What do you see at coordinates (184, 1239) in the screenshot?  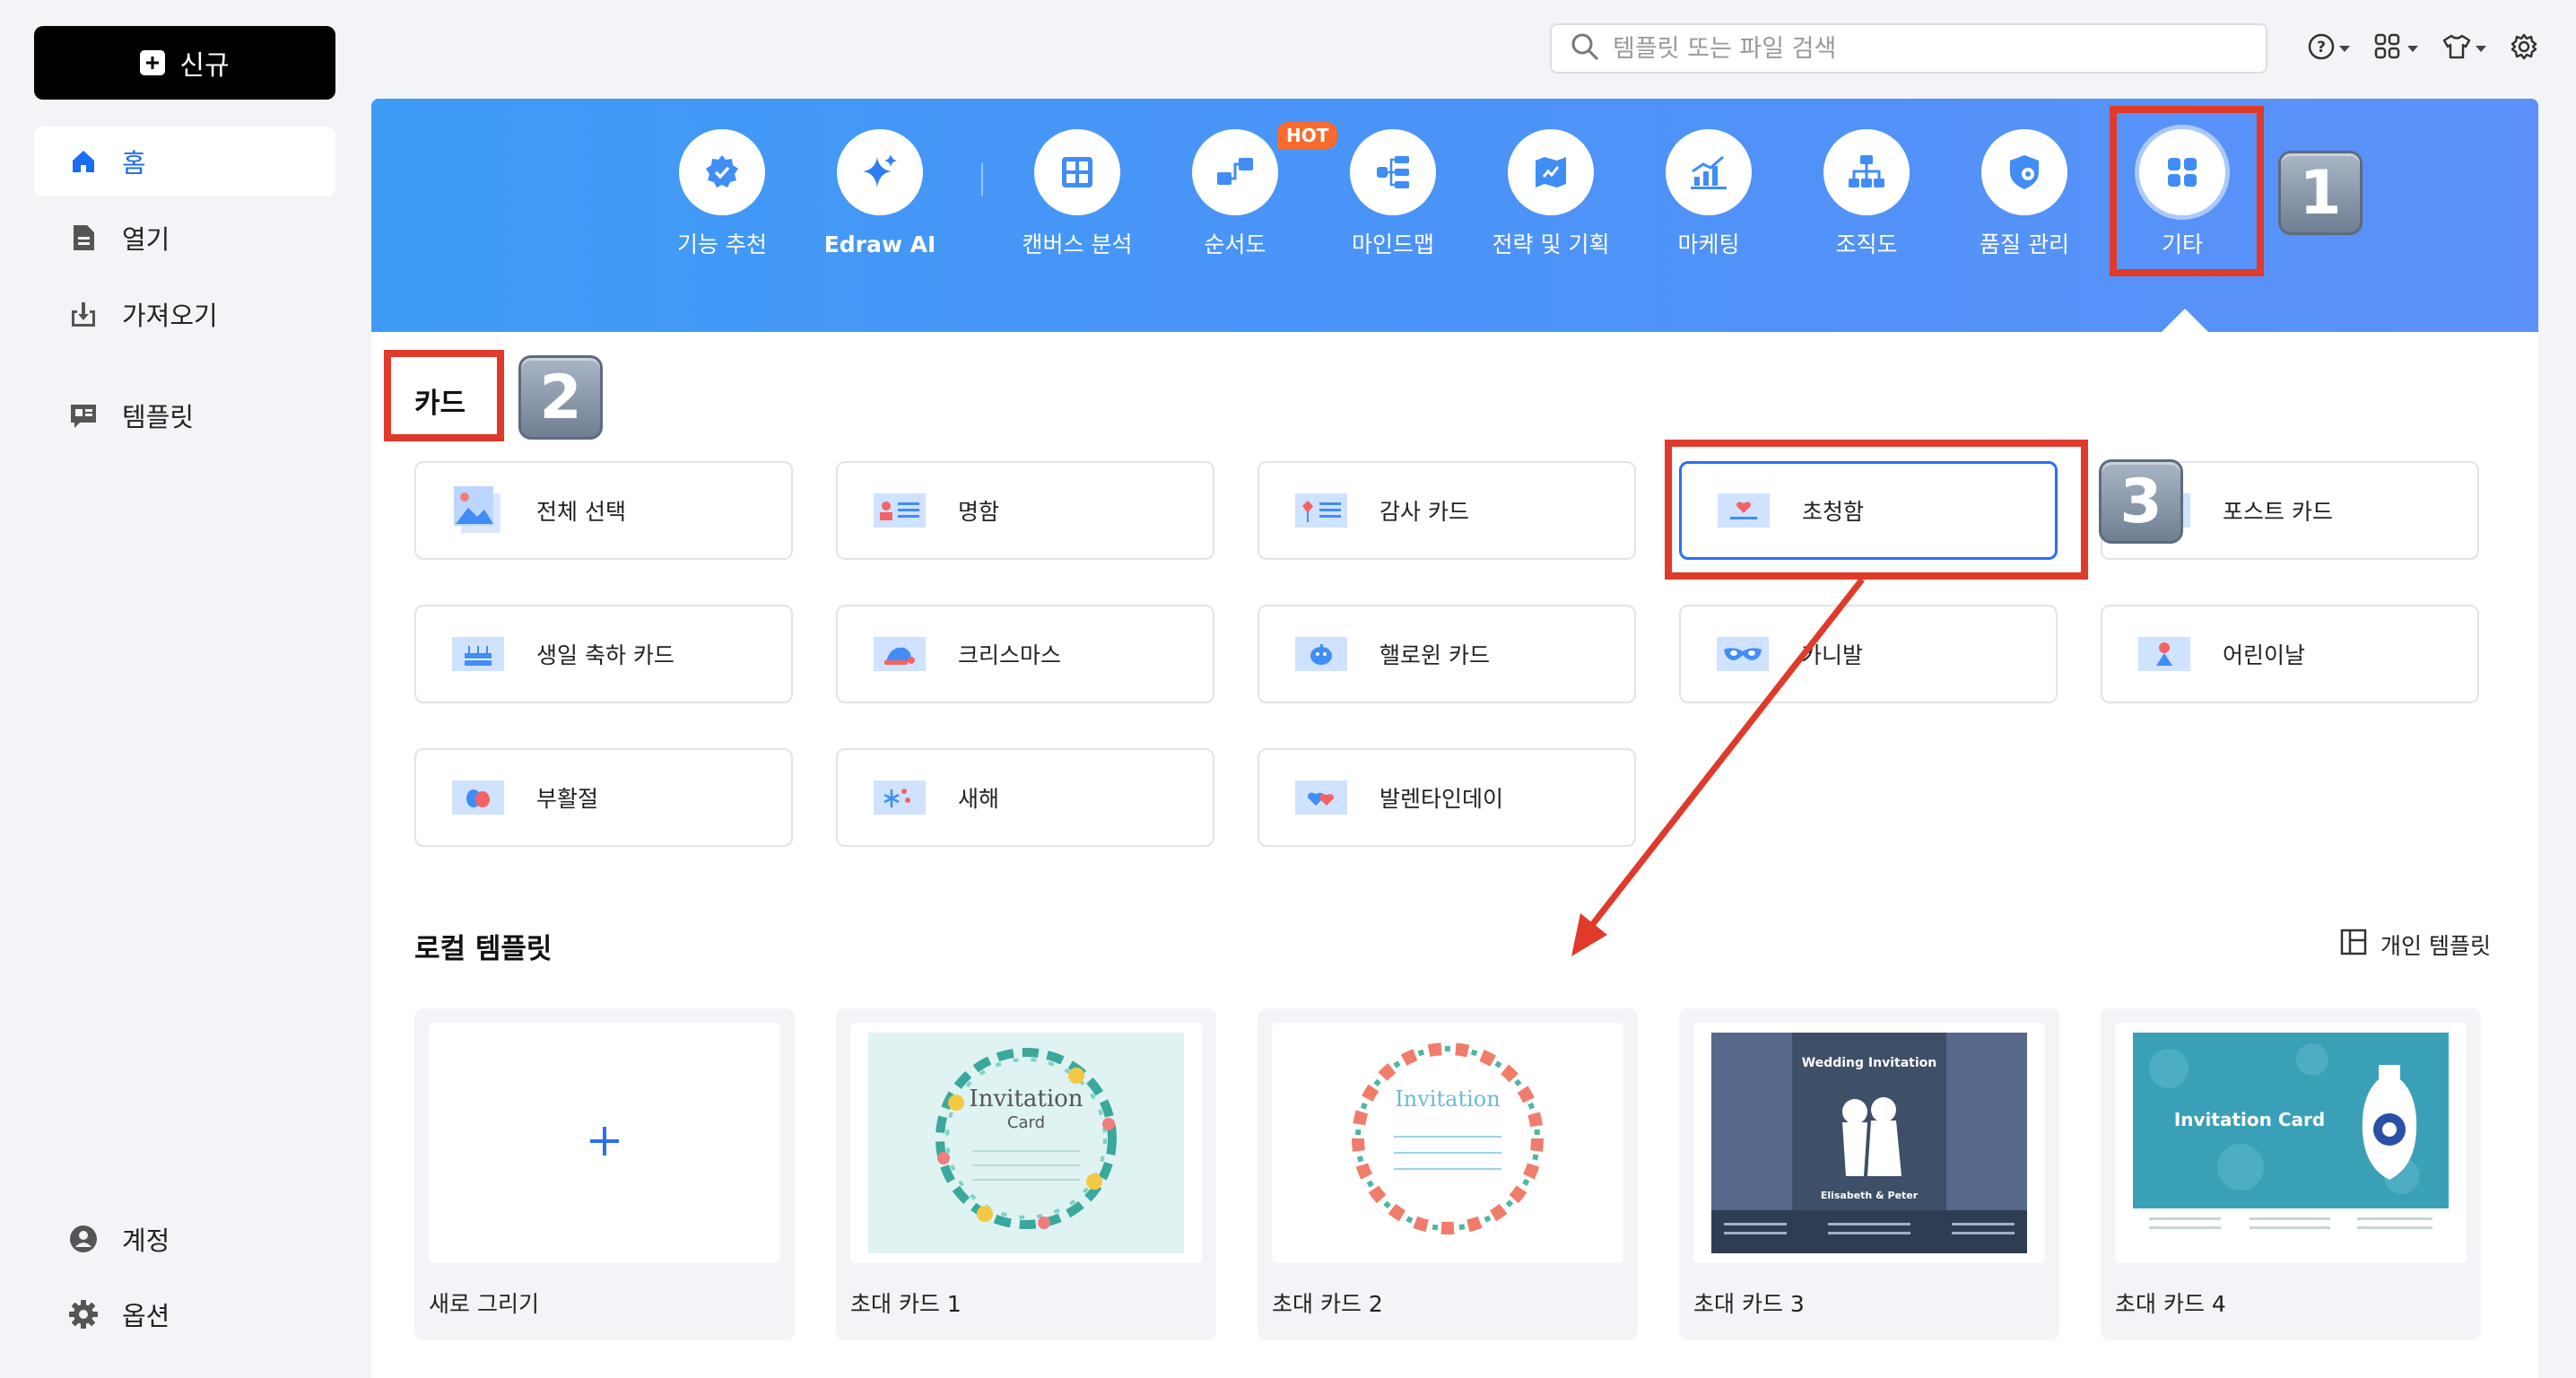 I see `sidebar-item-account: 계정` at bounding box center [184, 1239].